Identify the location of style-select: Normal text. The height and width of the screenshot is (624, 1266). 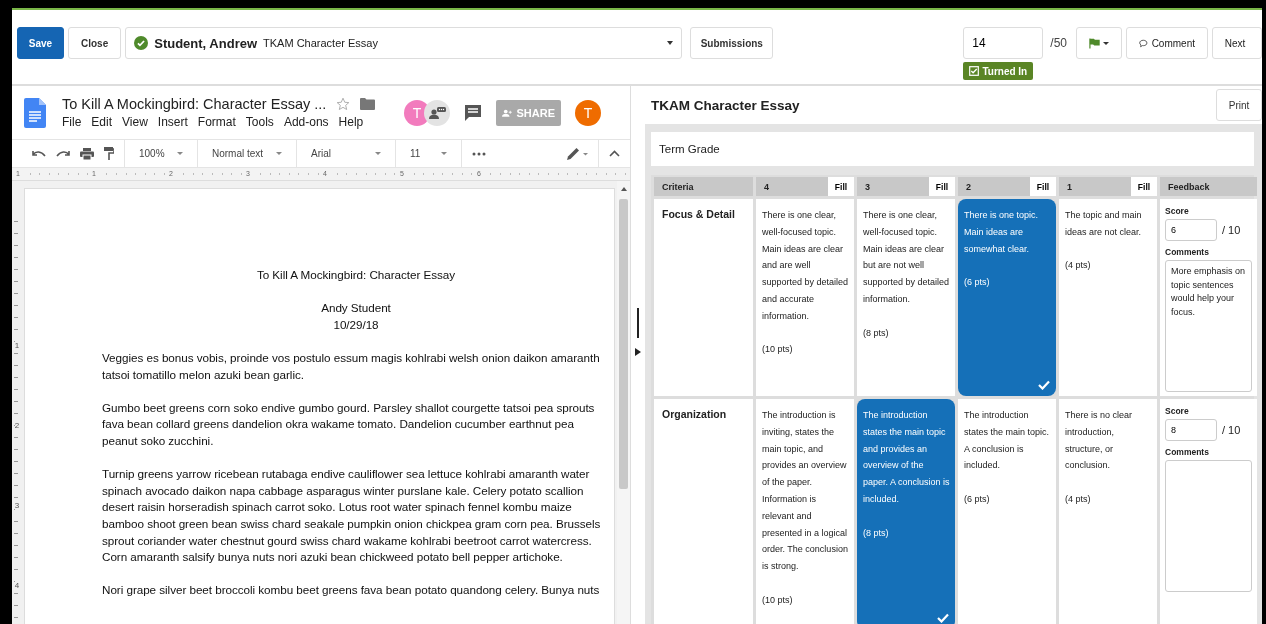
(247, 153).